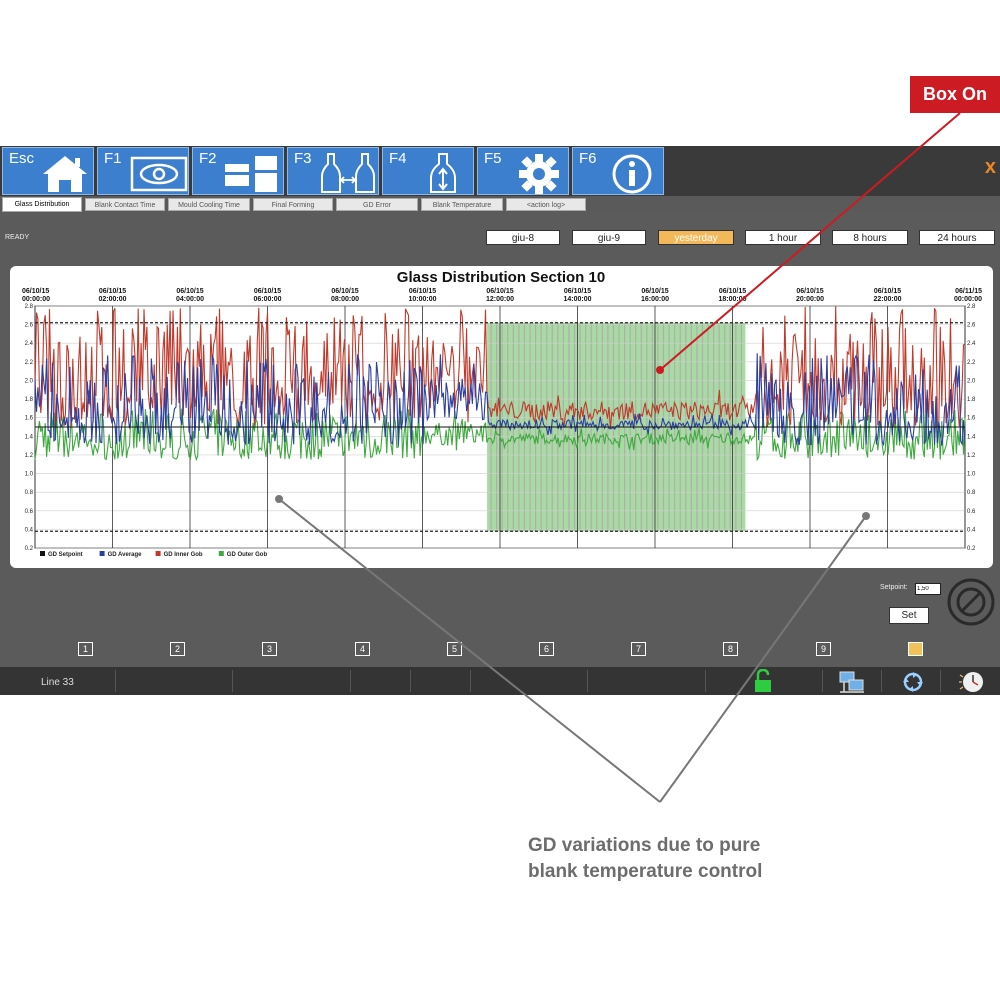  I want to click on set-button: Set, so click(909, 615).